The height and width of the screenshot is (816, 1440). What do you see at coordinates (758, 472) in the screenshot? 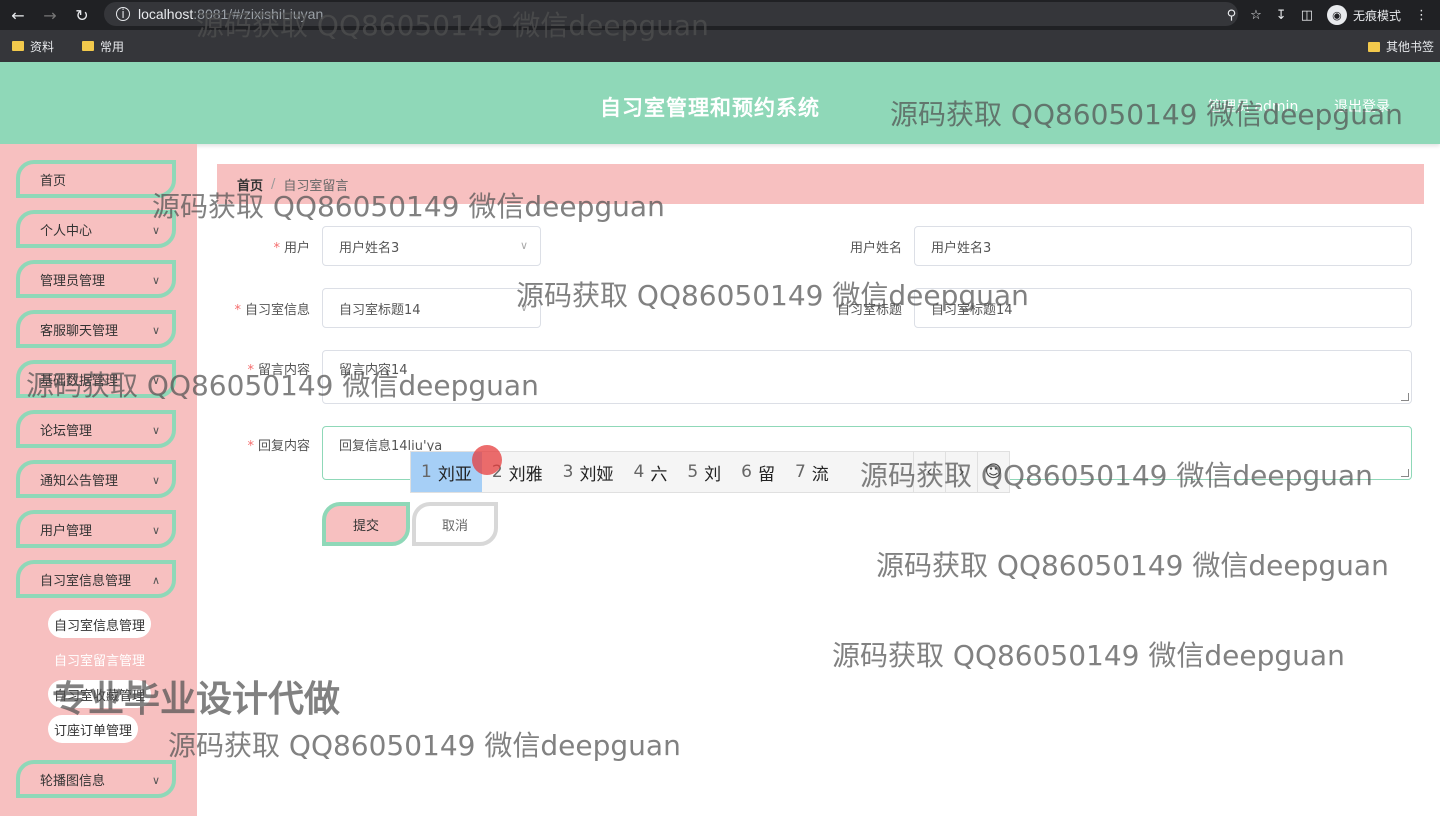
I see `ime-candidate: 6留` at bounding box center [758, 472].